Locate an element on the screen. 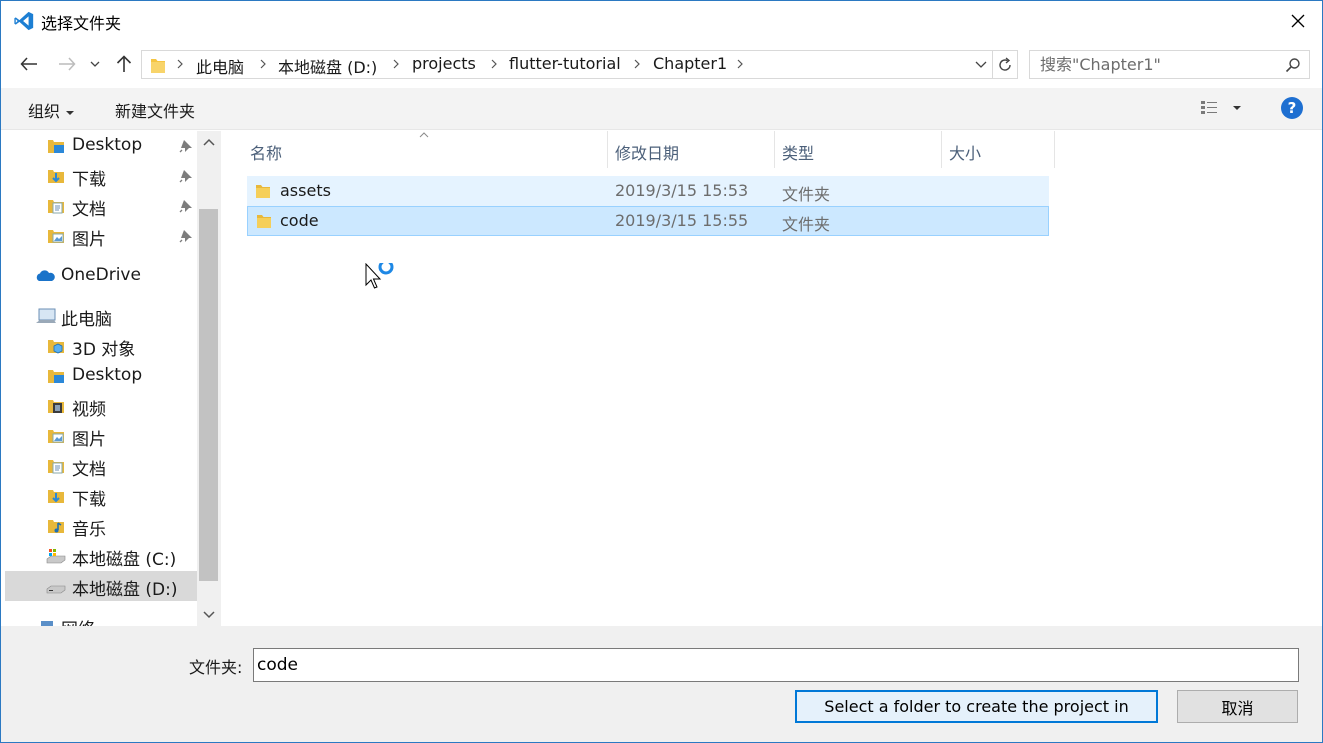 This screenshot has width=1323, height=743. nav-item-documents: 文档 is located at coordinates (101, 466).